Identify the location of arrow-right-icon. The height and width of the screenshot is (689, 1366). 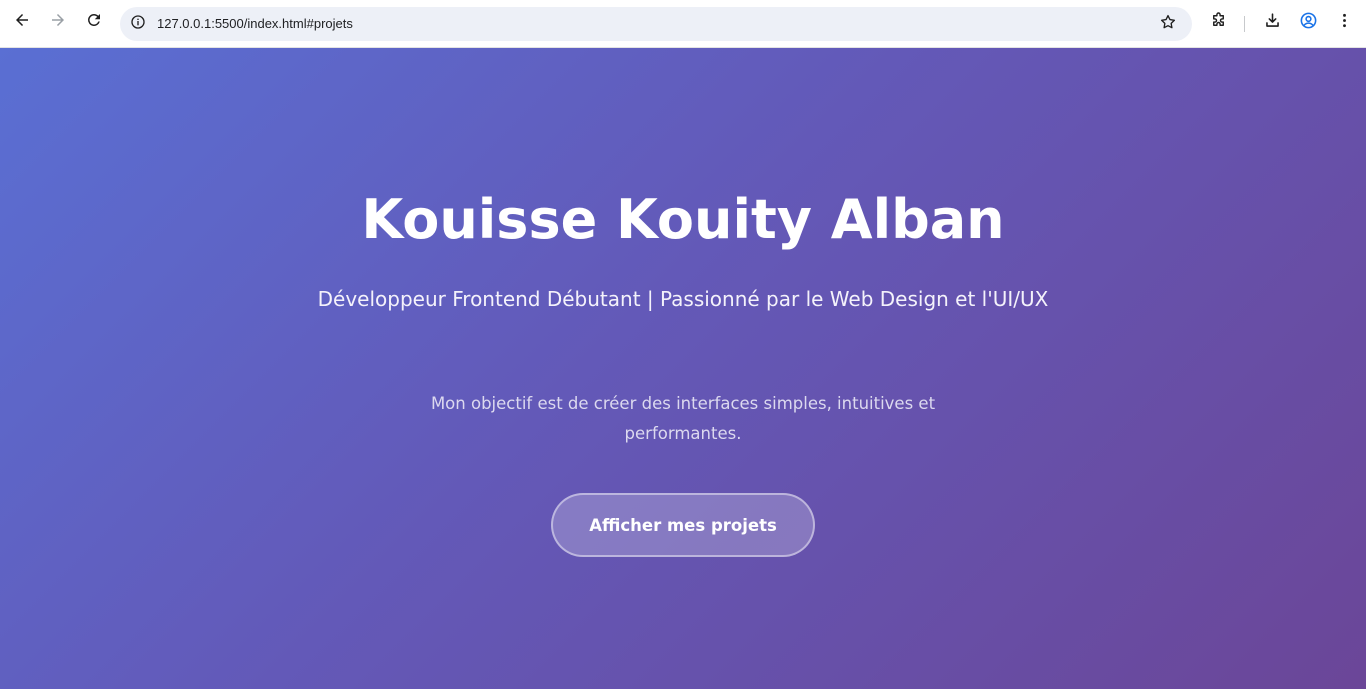
(58, 22).